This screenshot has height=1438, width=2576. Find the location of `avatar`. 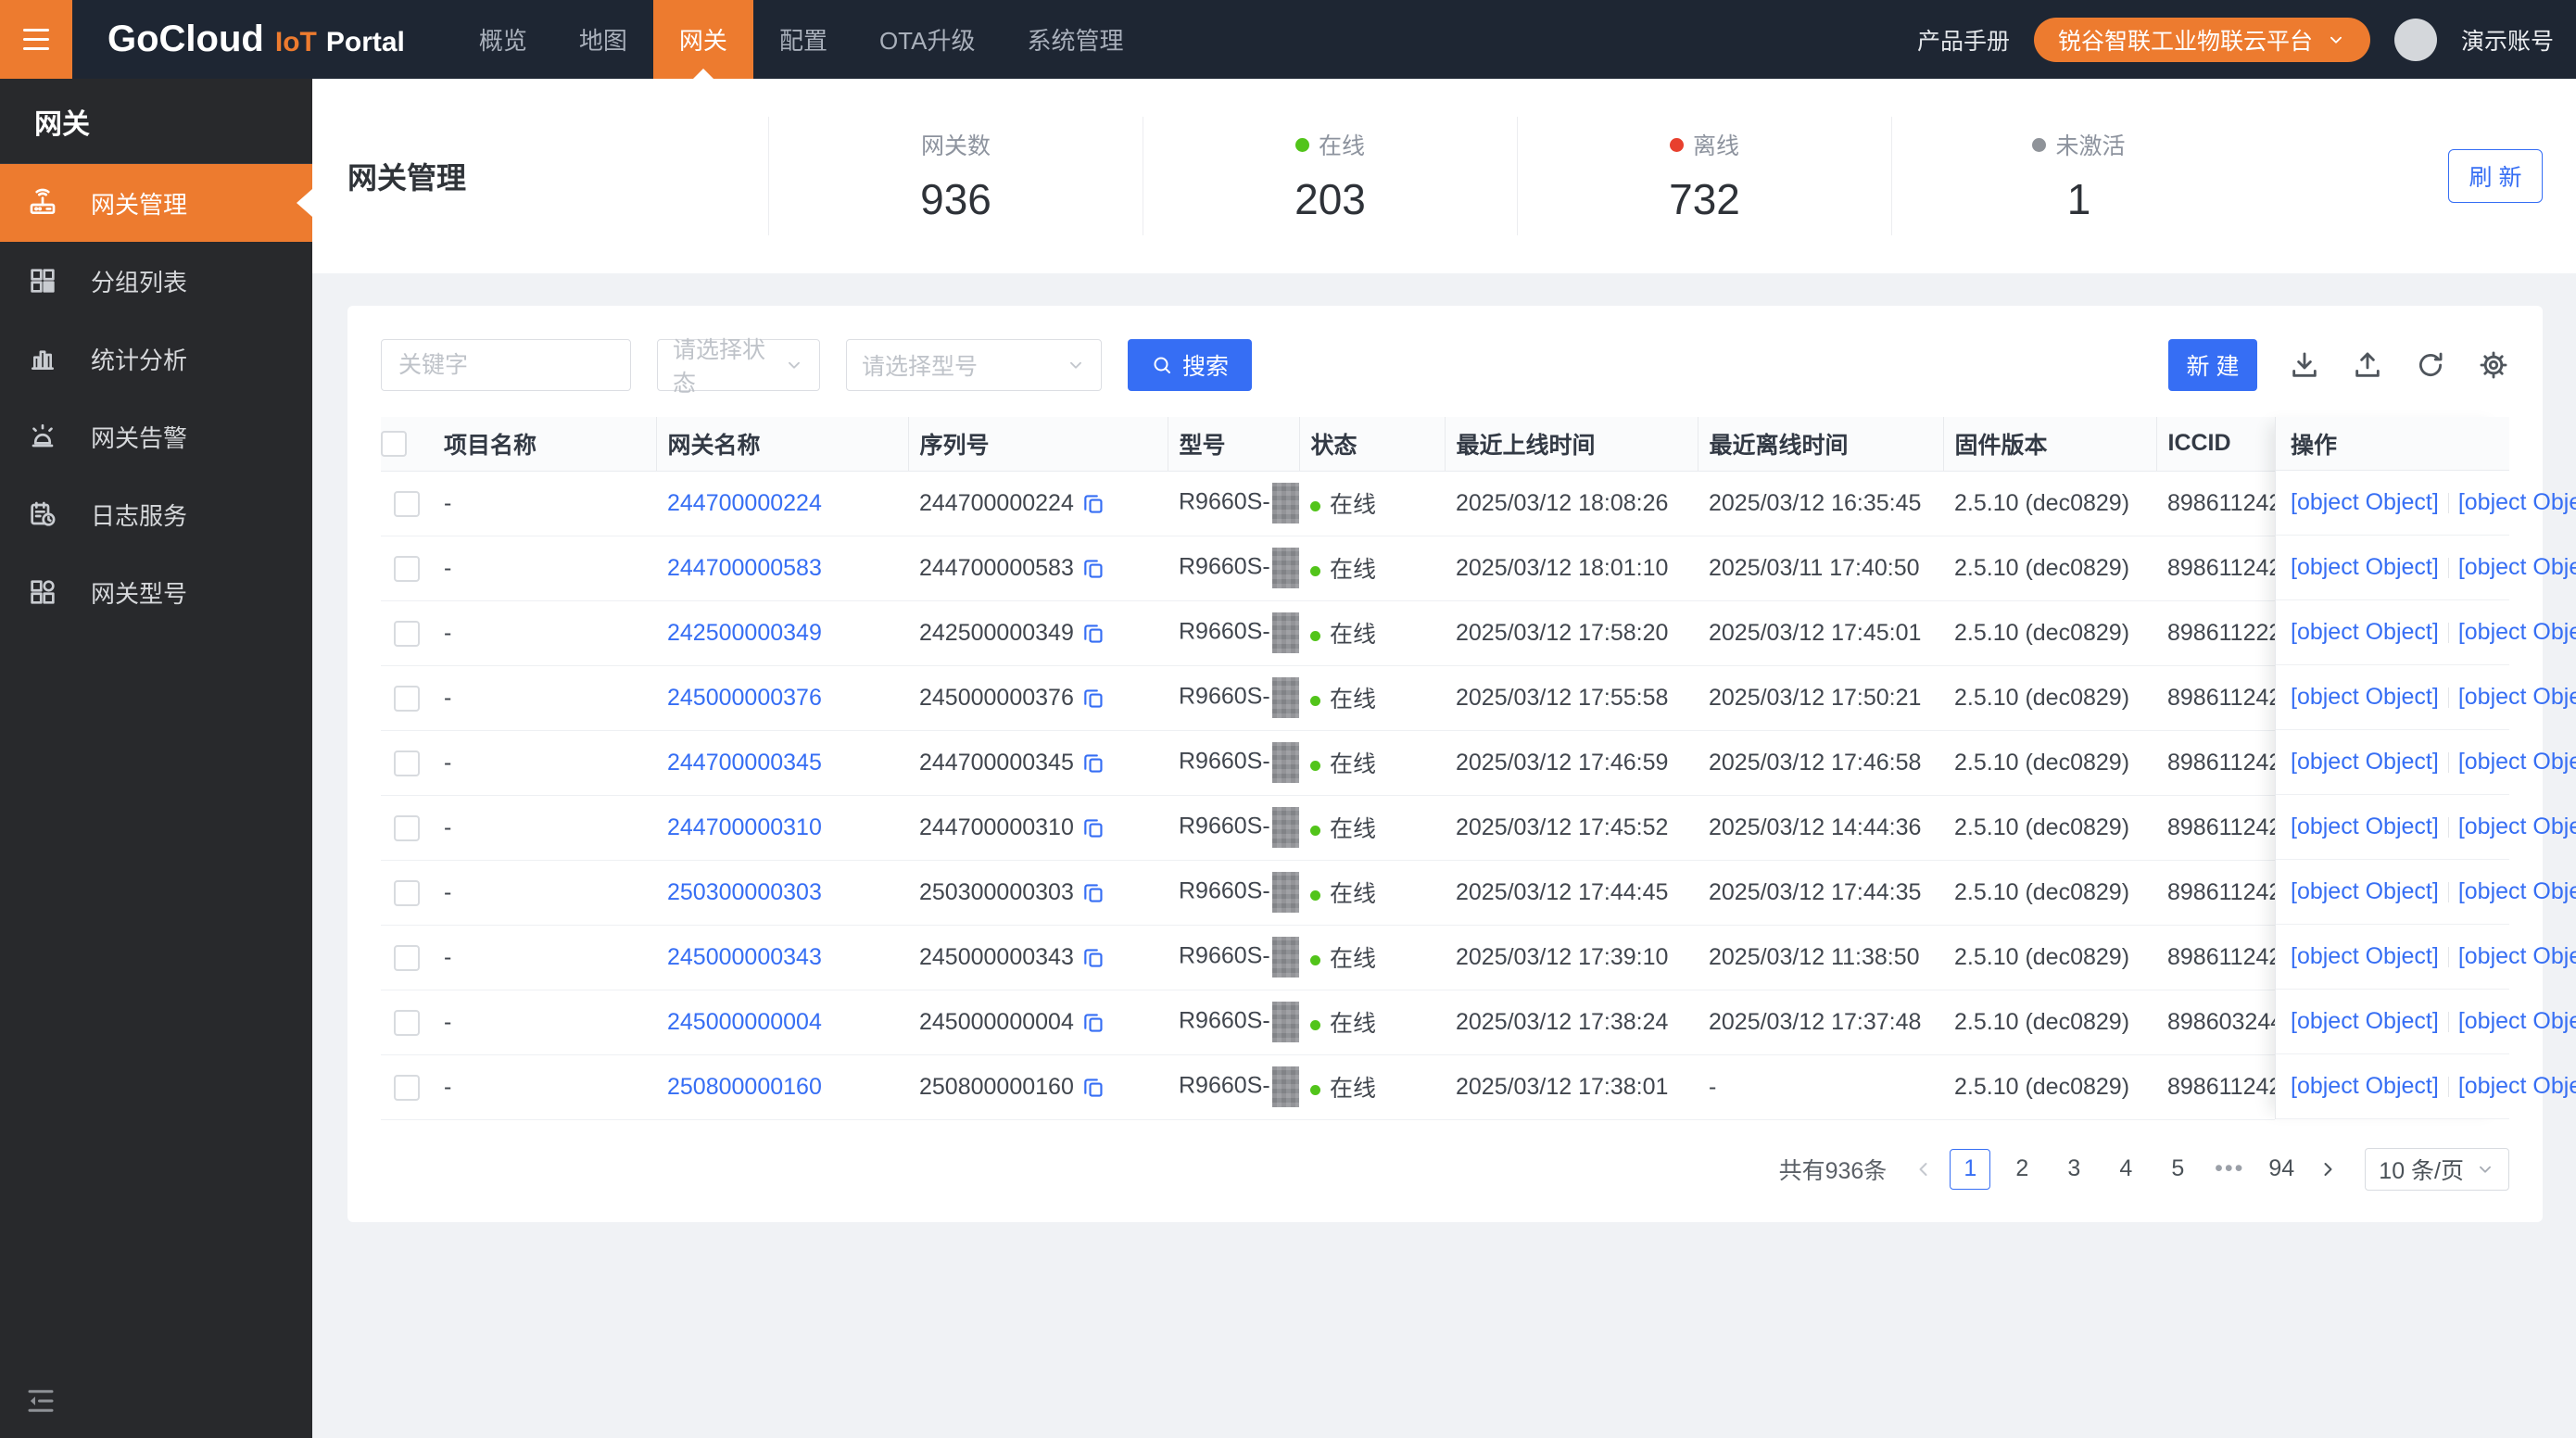

avatar is located at coordinates (2415, 39).